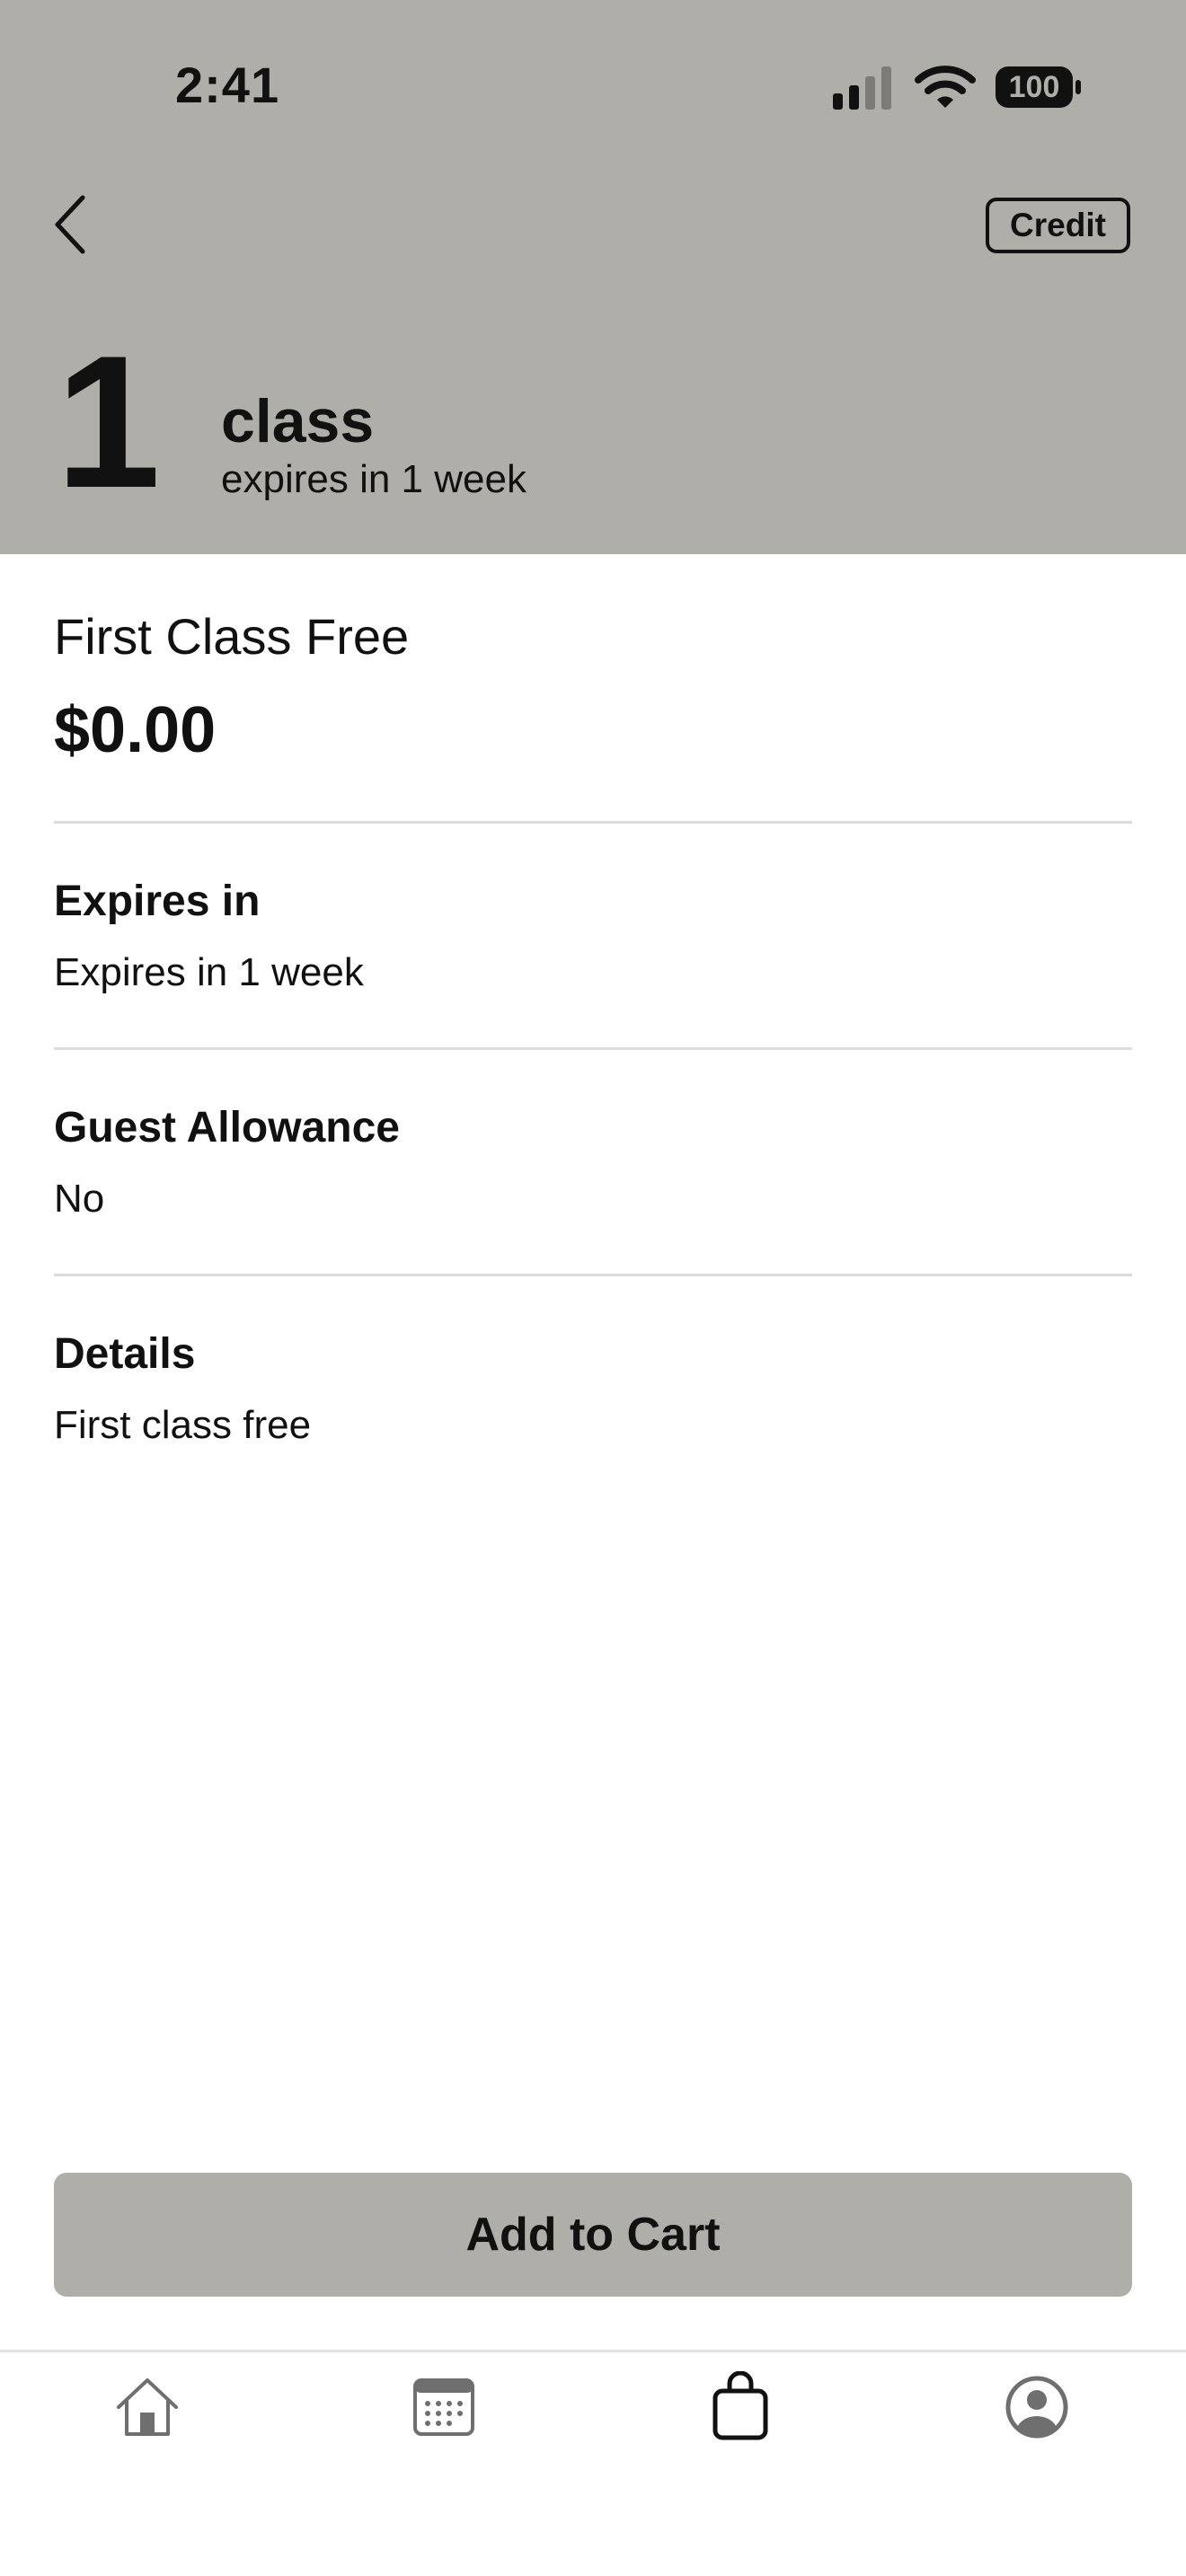 Image resolution: width=1186 pixels, height=2576 pixels. What do you see at coordinates (232, 636) in the screenshot?
I see `product-name: First Class Free` at bounding box center [232, 636].